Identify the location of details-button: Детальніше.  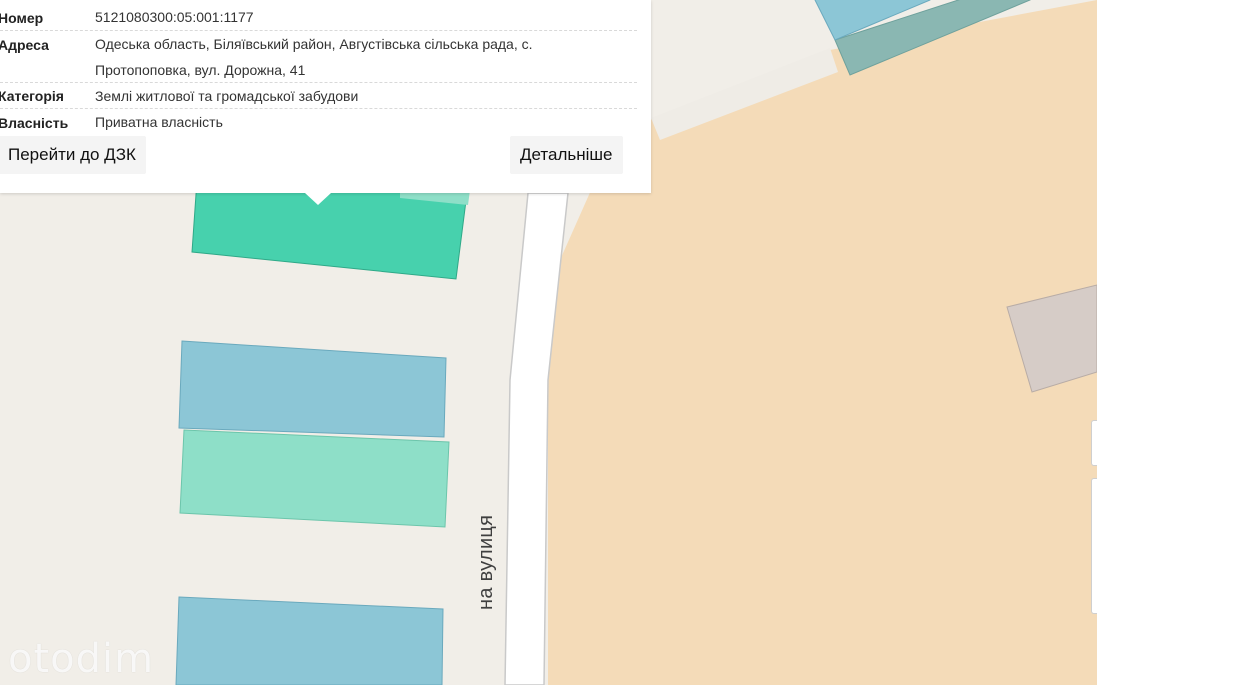
(566, 155).